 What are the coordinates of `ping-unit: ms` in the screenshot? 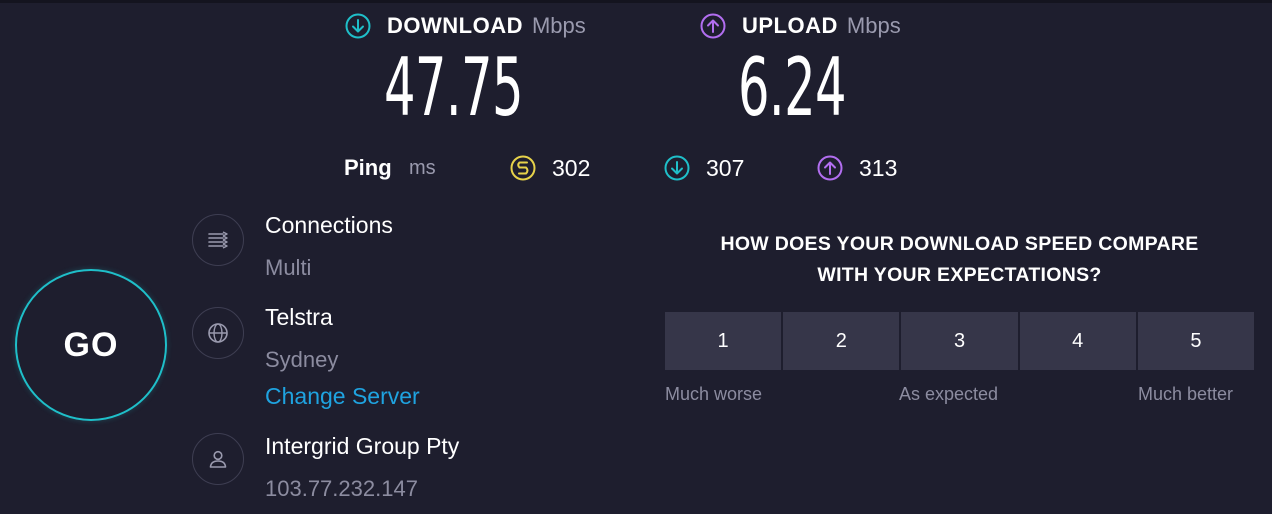 It's located at (422, 168).